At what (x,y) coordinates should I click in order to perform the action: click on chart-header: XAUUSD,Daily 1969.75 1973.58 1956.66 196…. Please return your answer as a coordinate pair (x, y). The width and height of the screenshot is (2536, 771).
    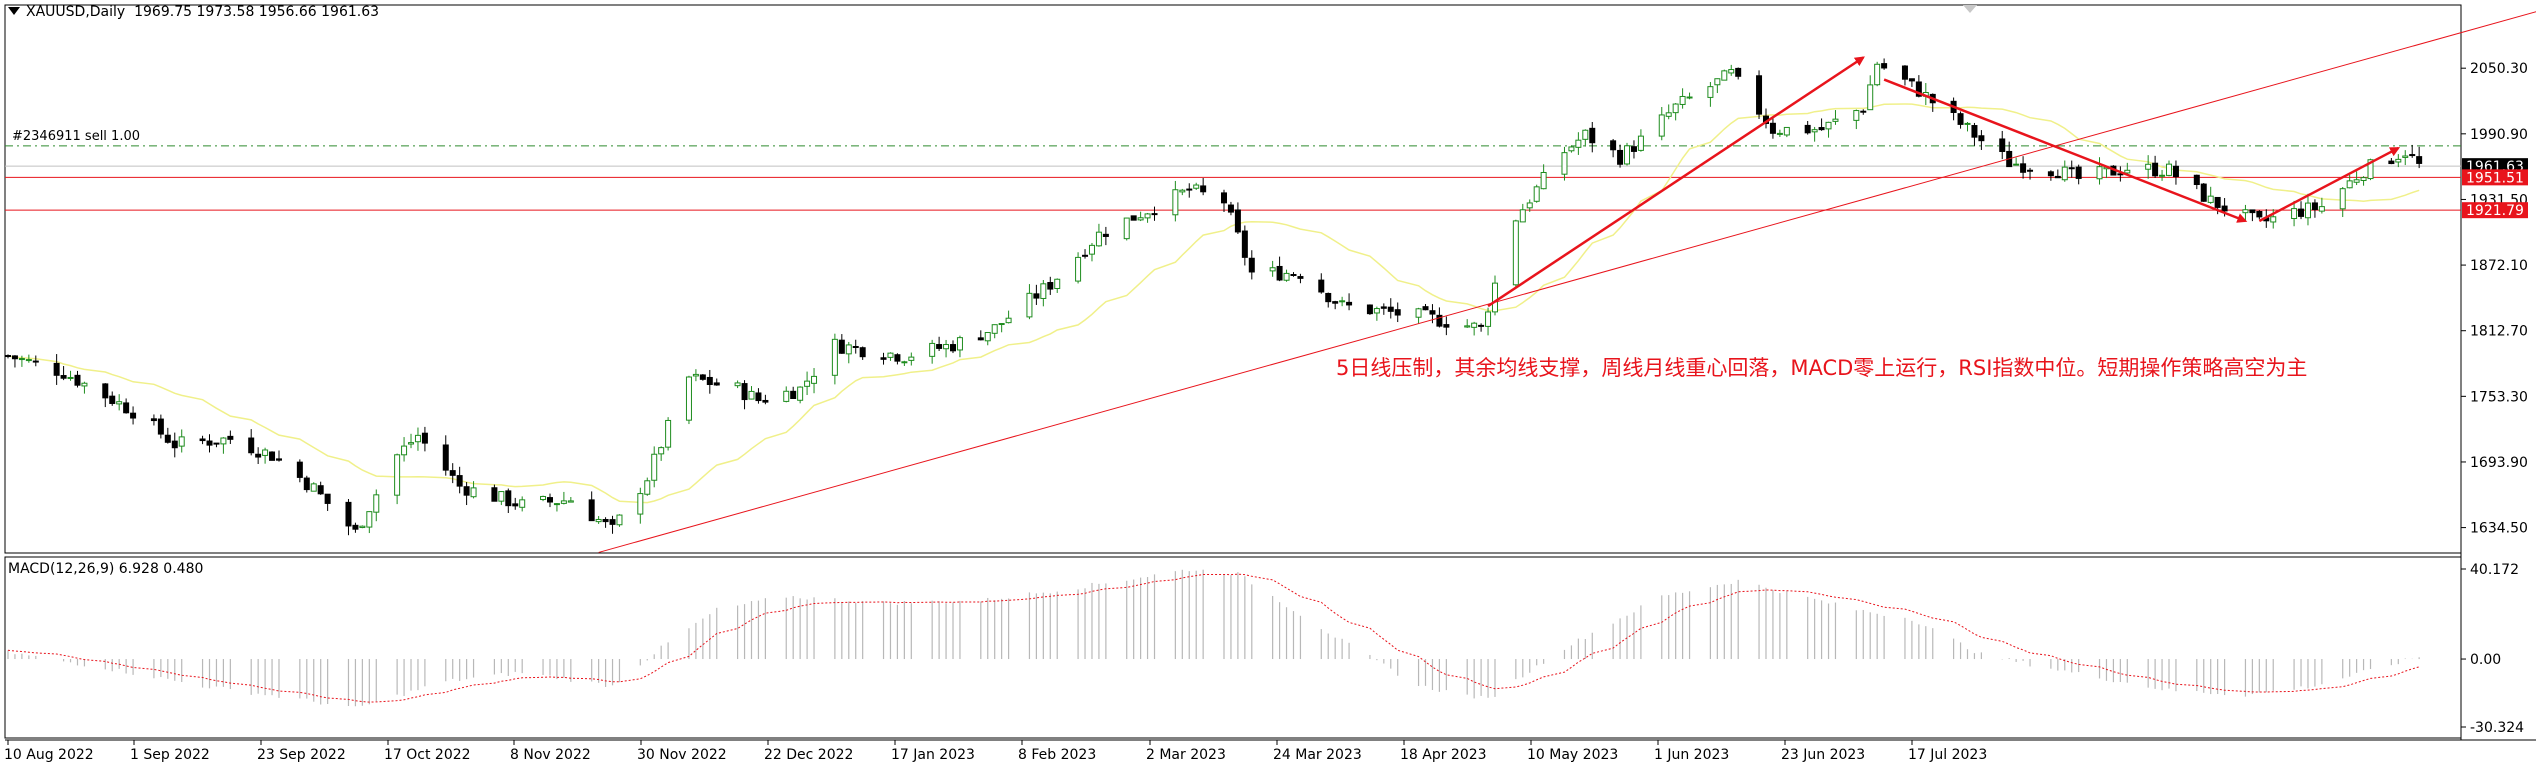
    Looking at the image, I should click on (193, 12).